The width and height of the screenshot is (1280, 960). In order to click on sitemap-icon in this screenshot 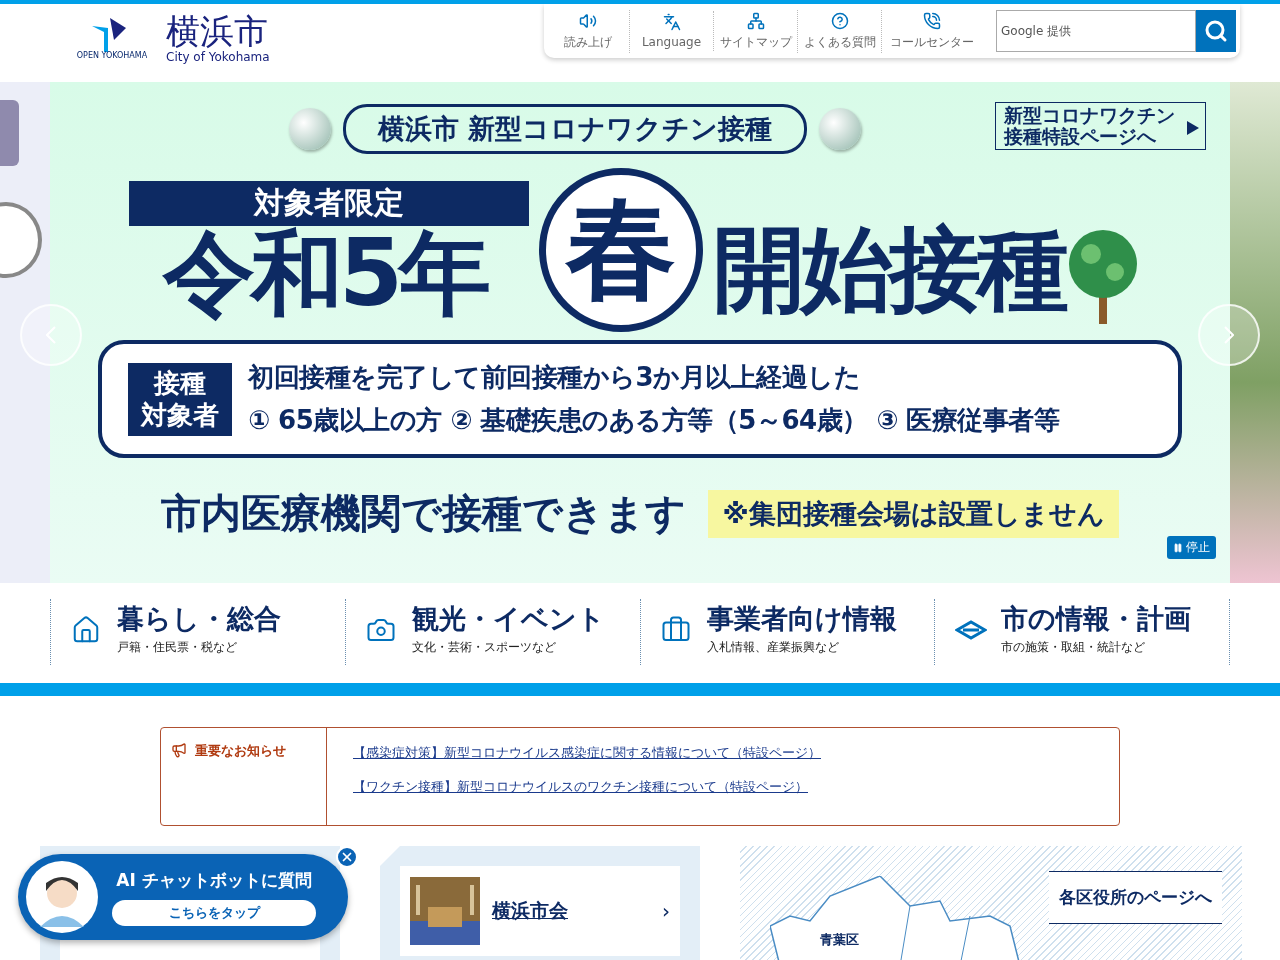, I will do `click(755, 20)`.